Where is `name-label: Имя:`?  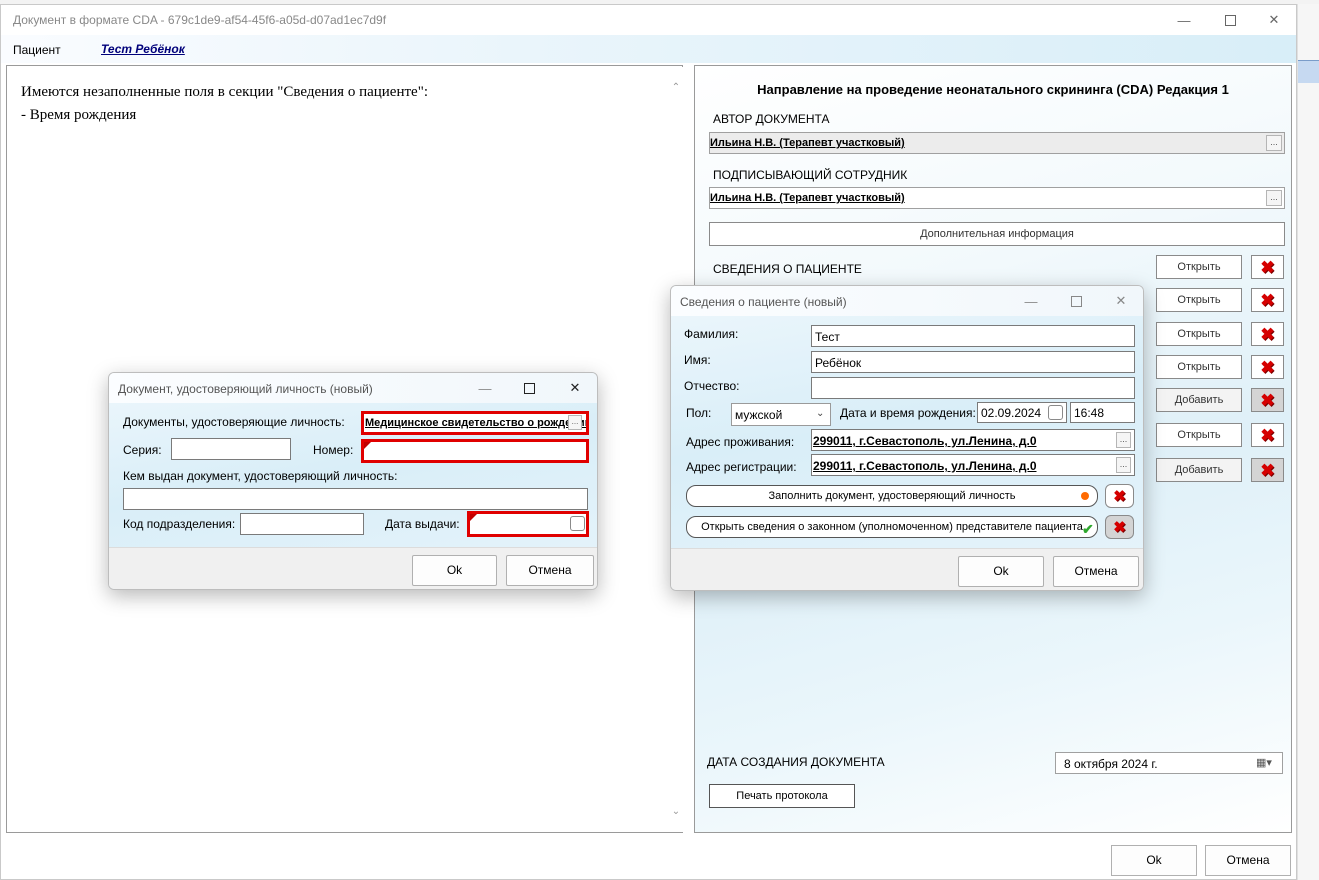
name-label: Имя: is located at coordinates (697, 360).